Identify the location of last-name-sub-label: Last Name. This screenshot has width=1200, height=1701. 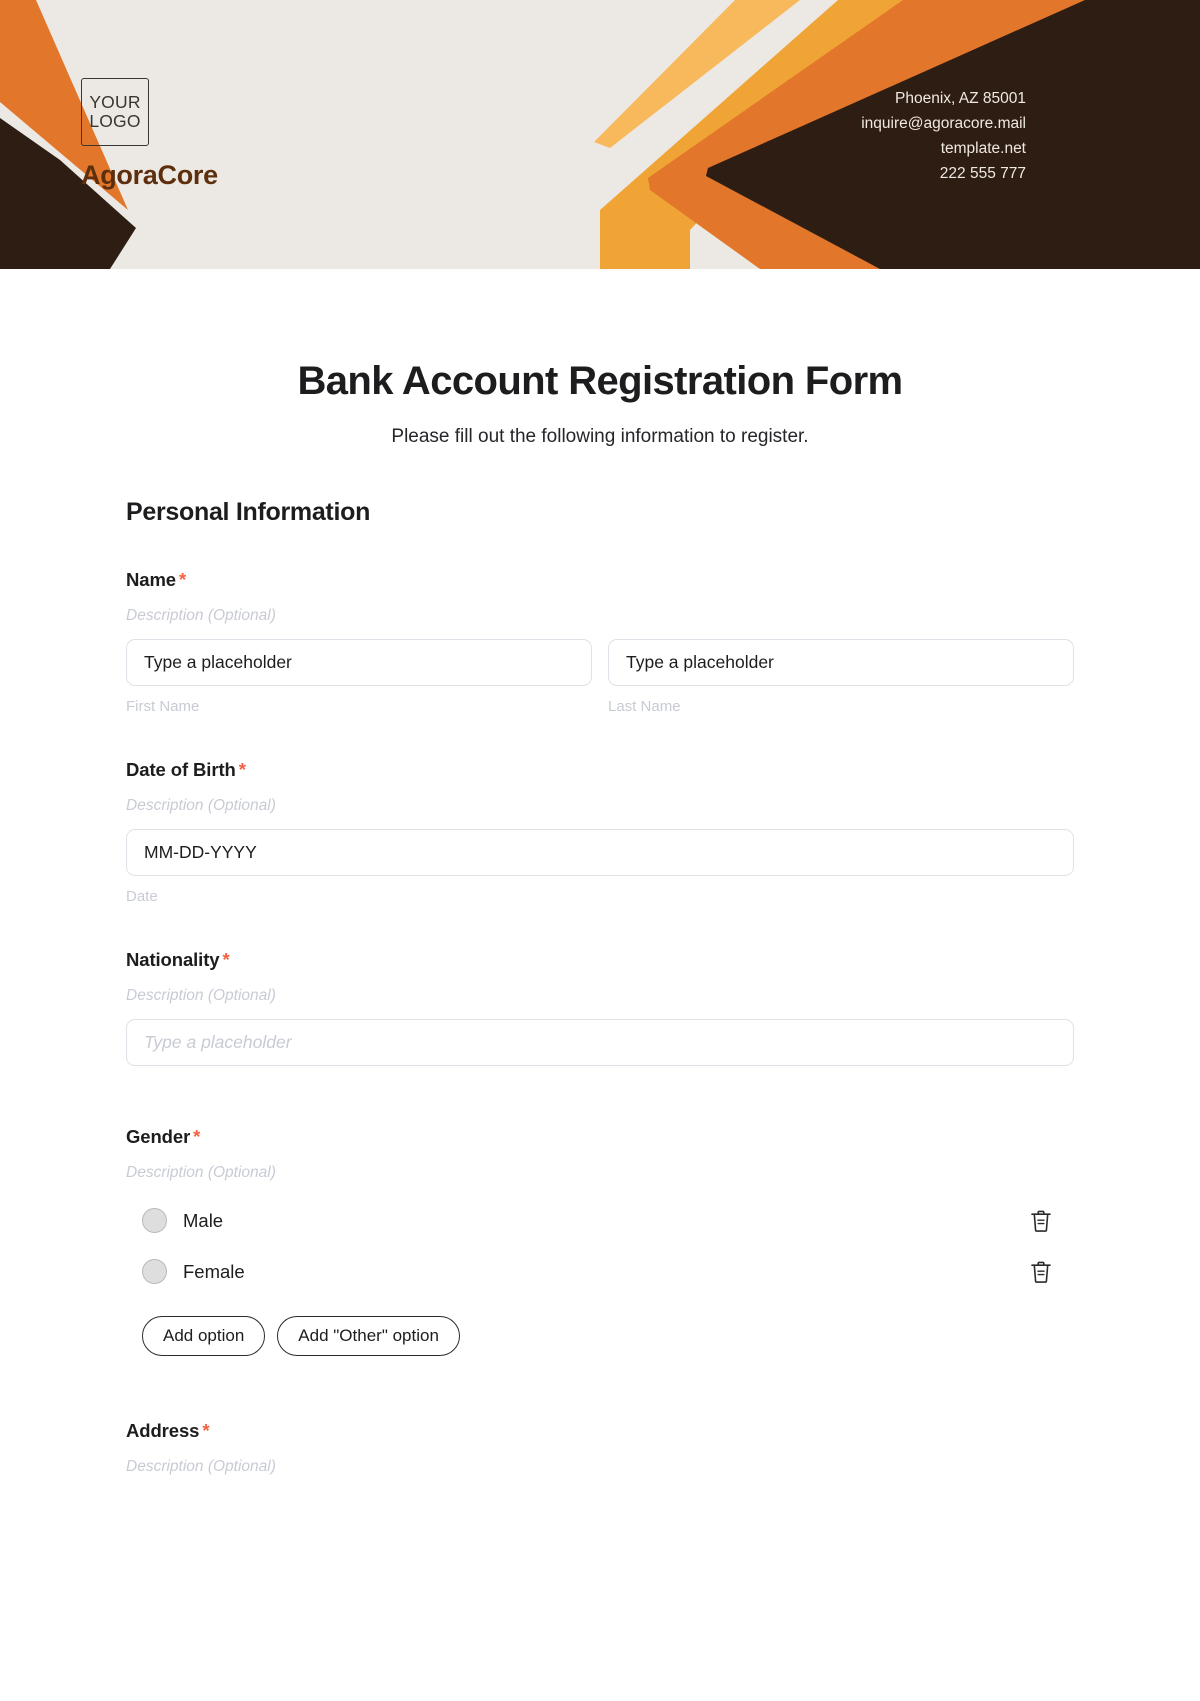
(644, 706).